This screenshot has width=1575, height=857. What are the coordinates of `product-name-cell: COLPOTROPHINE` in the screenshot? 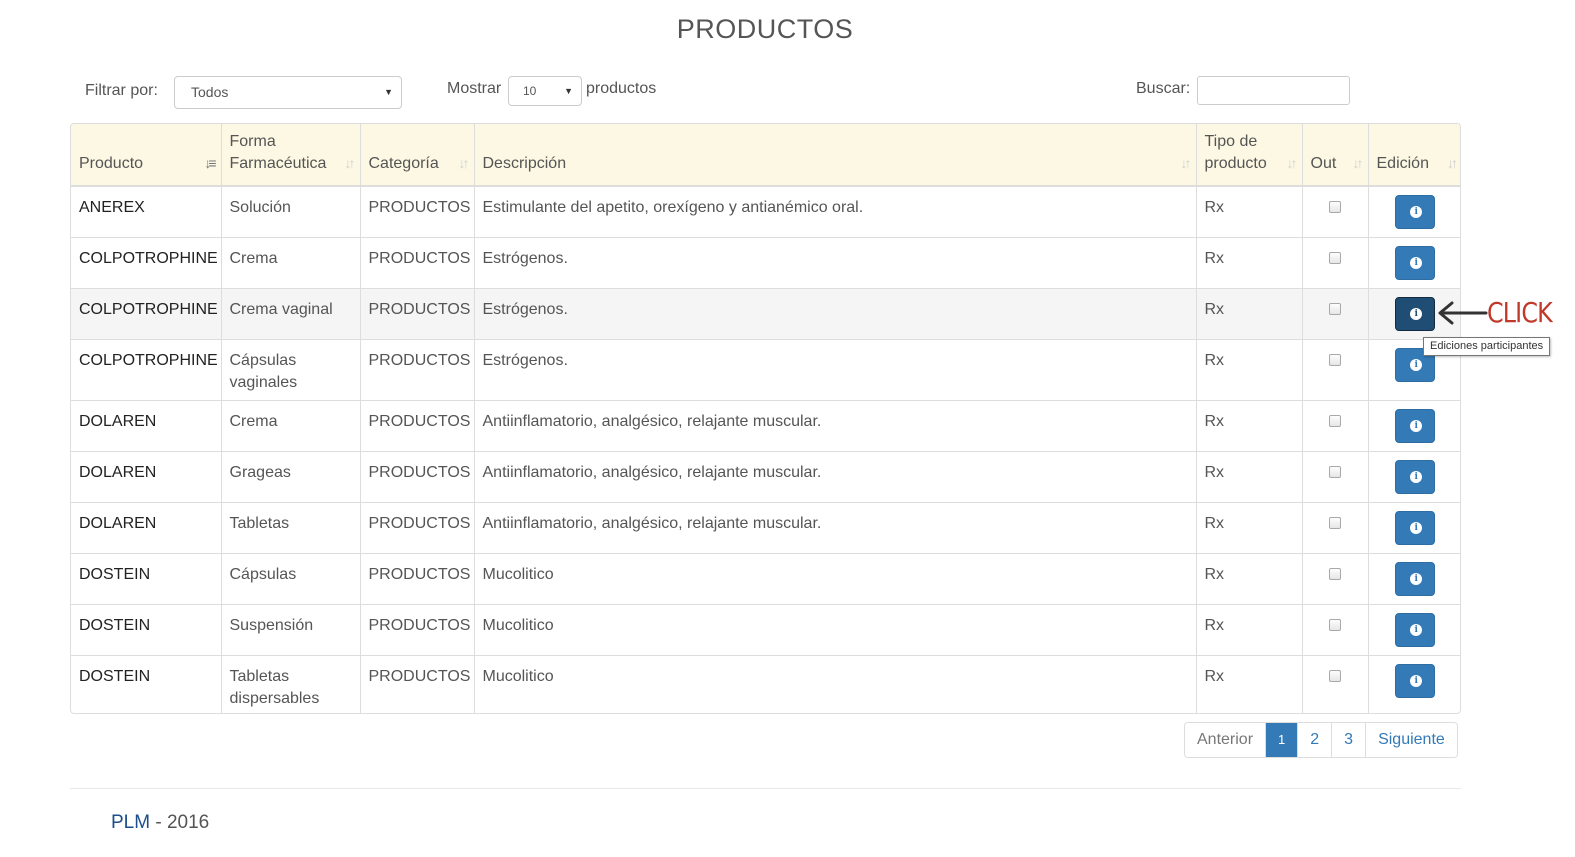 It's located at (146, 262).